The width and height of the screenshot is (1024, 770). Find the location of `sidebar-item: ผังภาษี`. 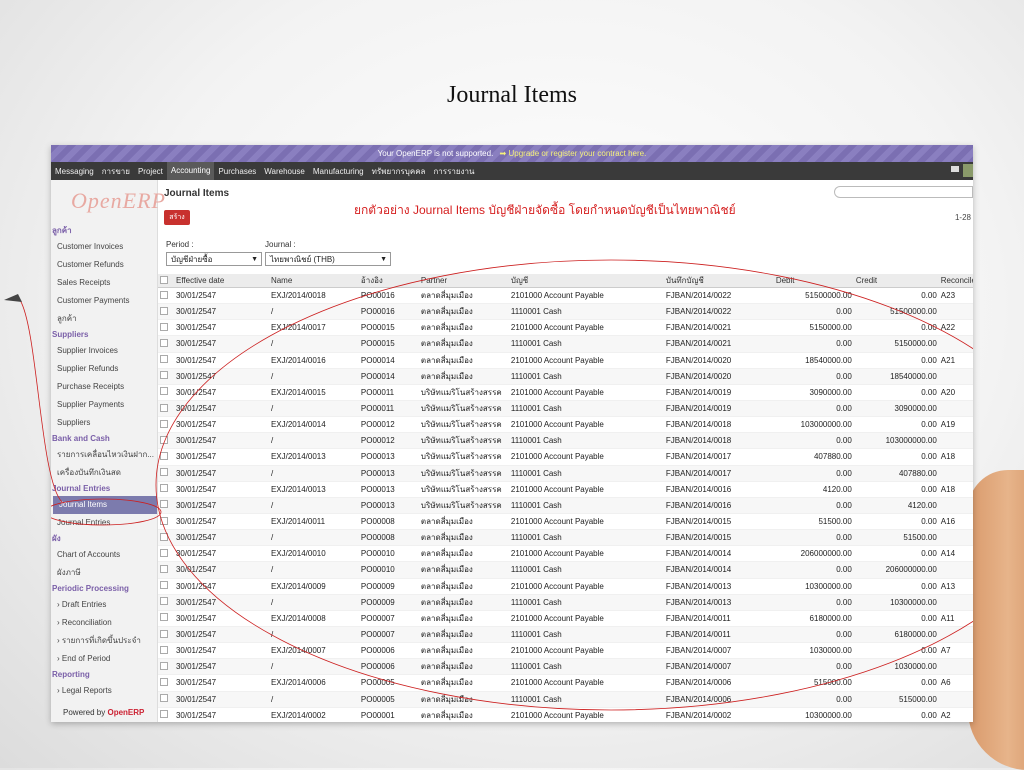

sidebar-item: ผังภาษี is located at coordinates (104, 573).